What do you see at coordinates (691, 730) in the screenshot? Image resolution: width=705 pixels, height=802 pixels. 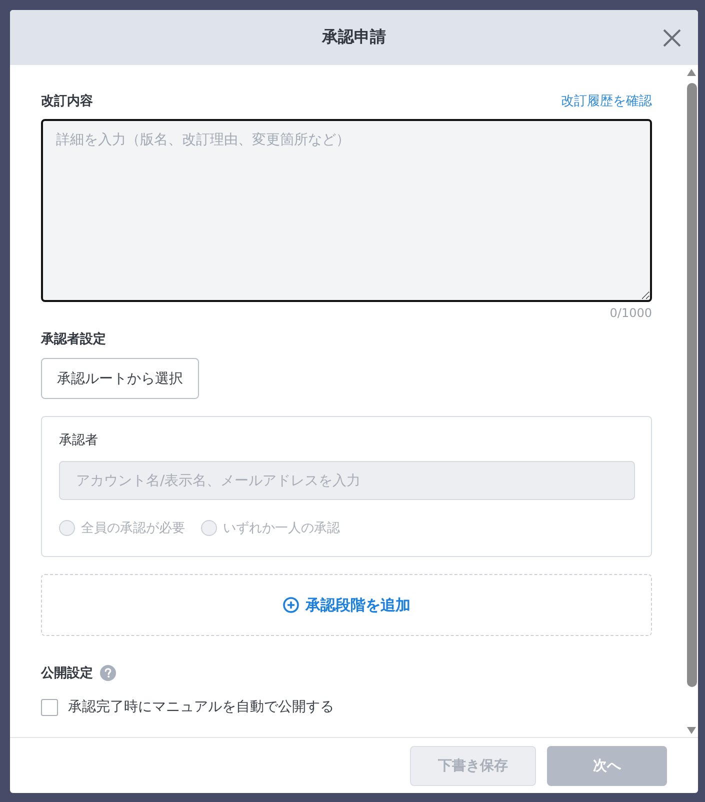 I see `scroll-down-icon` at bounding box center [691, 730].